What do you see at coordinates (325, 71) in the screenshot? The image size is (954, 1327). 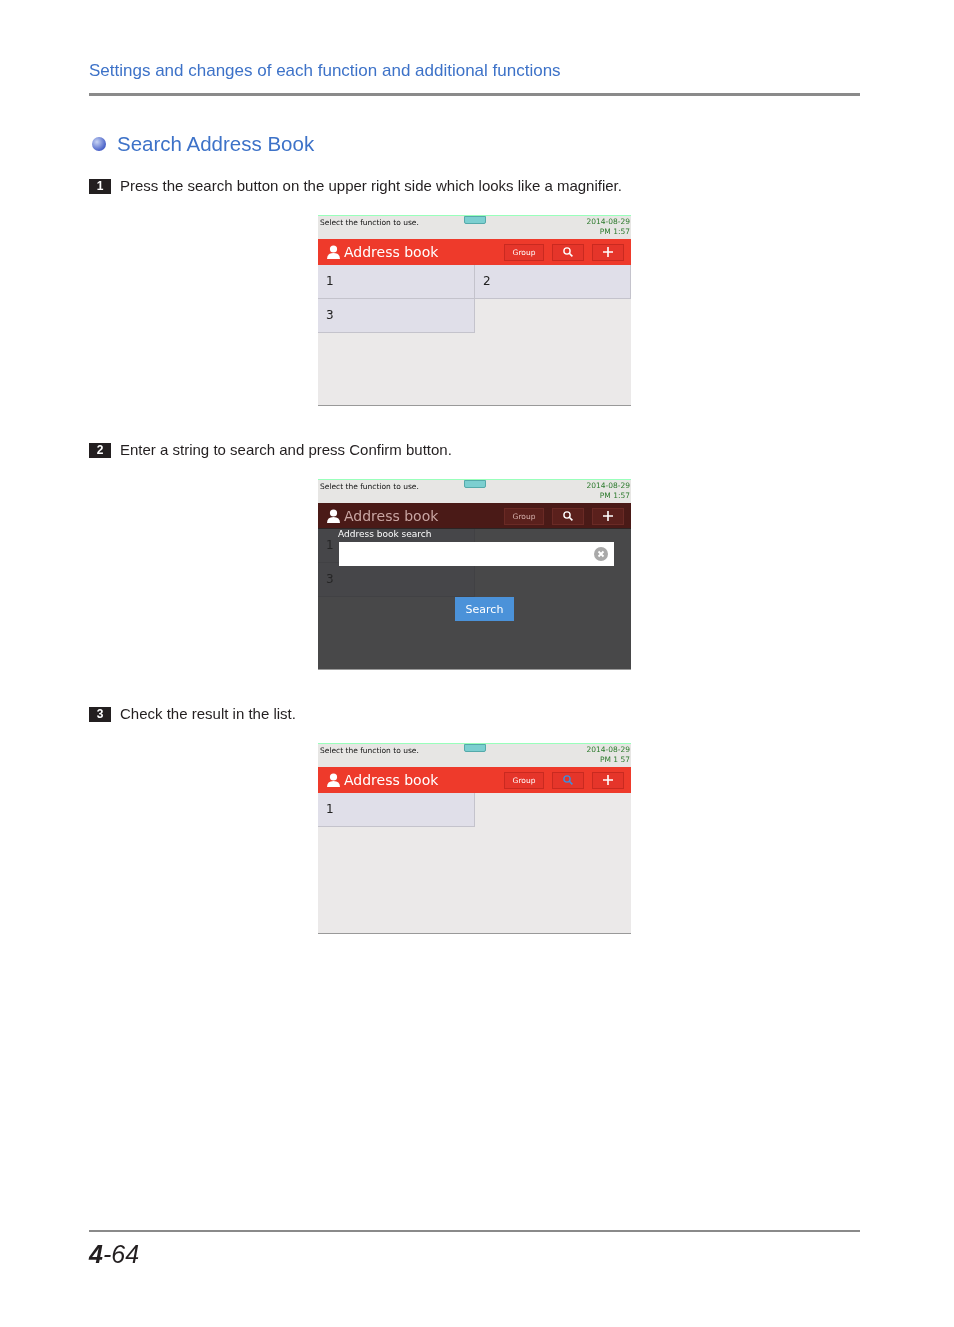 I see `running-header: Settings and changes of each function and additional functions` at bounding box center [325, 71].